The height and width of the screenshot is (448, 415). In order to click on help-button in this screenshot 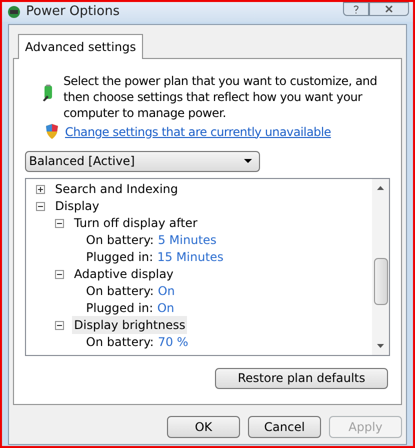, I will do `click(356, 9)`.